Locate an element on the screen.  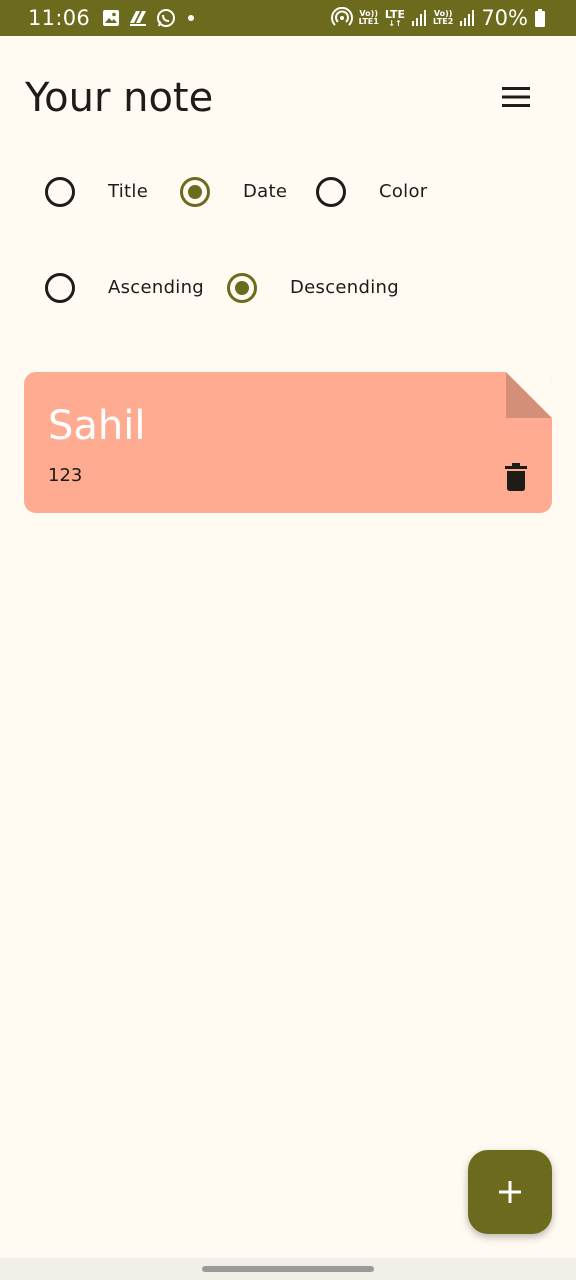
order-radio-group: Ascending Descending is located at coordinates (288, 288).